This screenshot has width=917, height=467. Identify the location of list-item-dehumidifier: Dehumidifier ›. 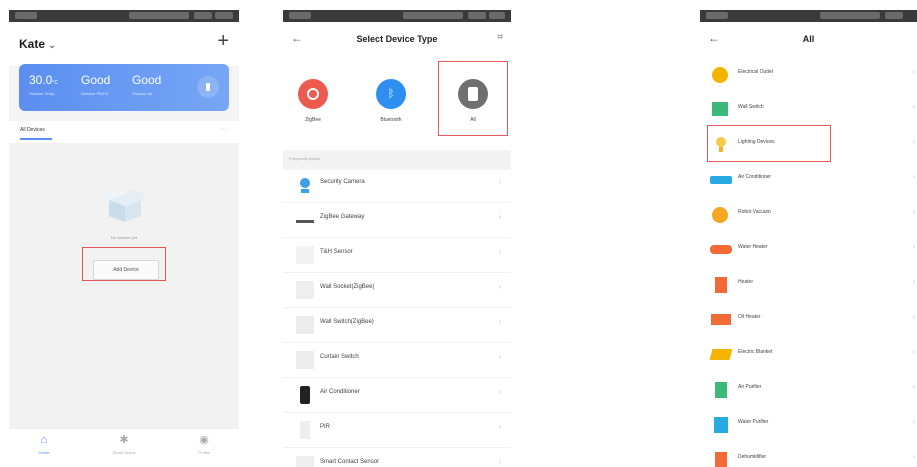
(808, 455).